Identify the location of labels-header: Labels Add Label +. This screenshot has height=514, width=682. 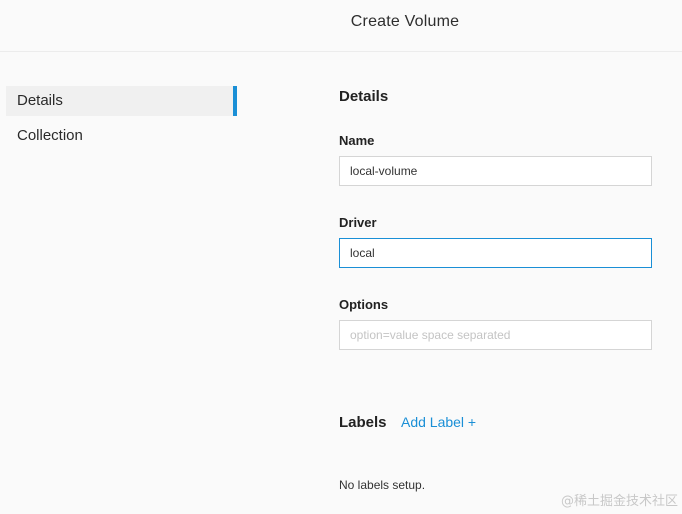
(407, 423).